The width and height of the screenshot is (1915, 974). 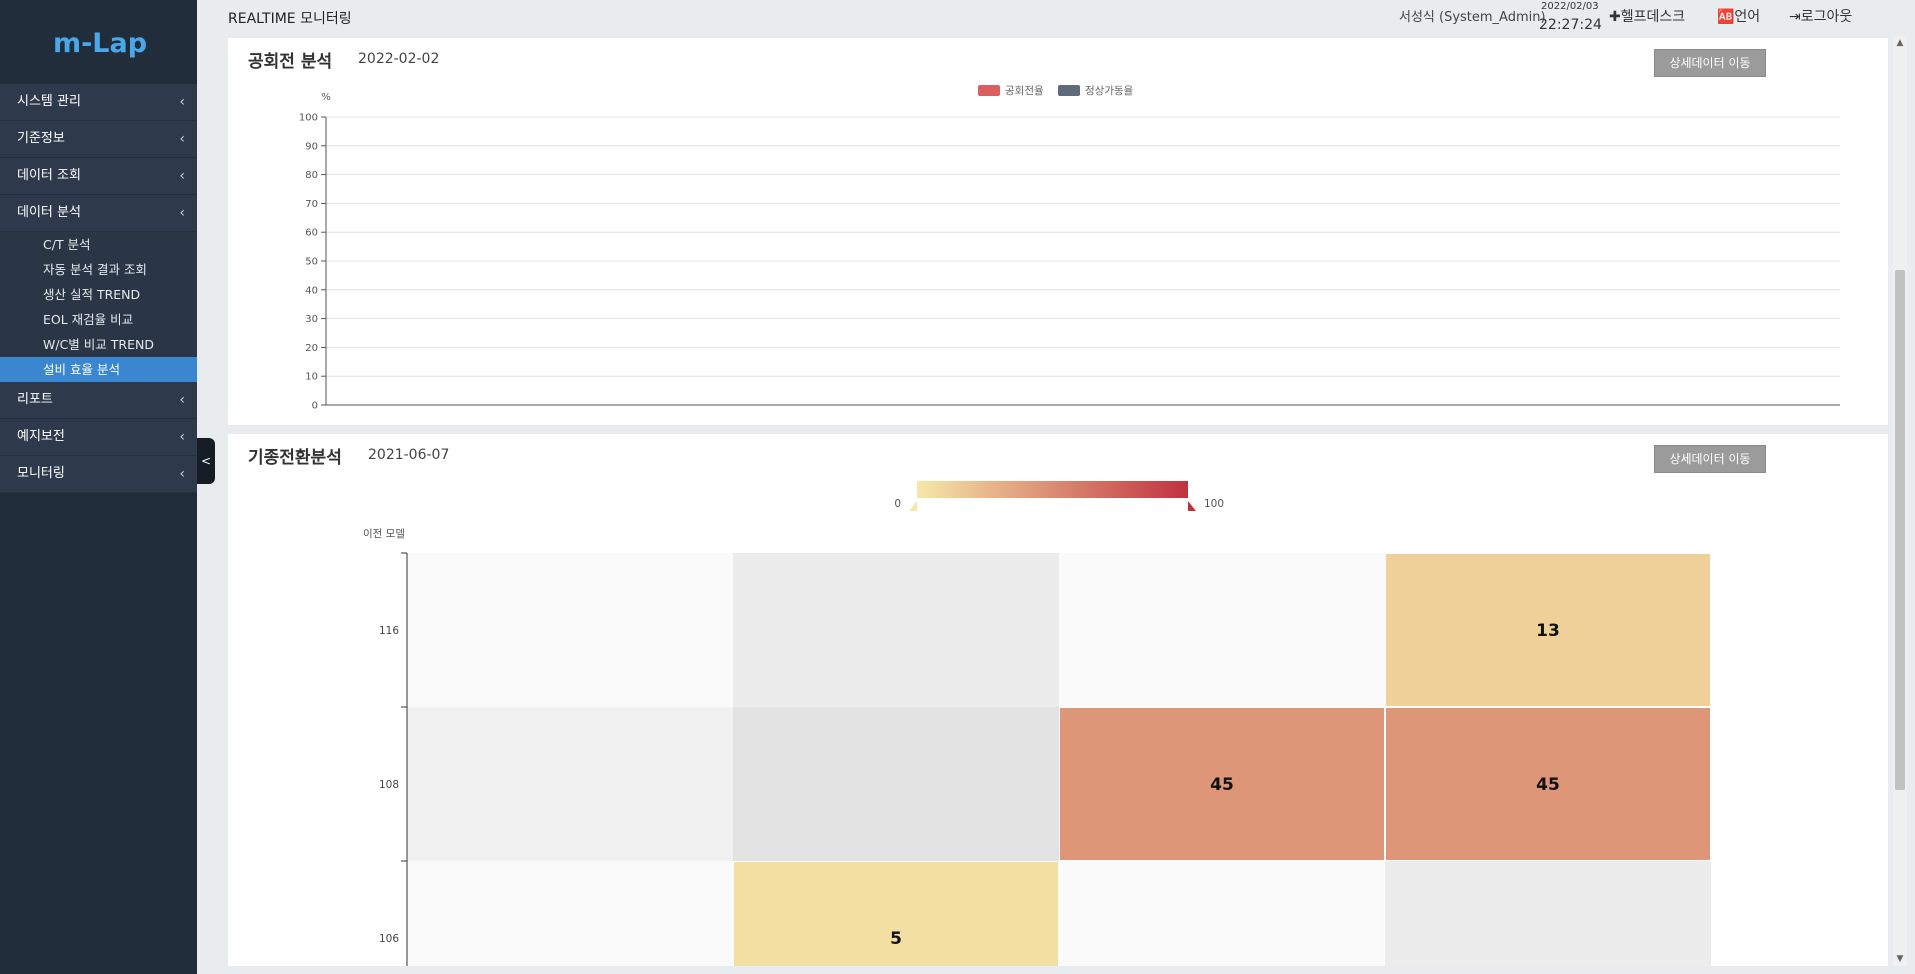 What do you see at coordinates (98, 213) in the screenshot?
I see `sidebar-item-analysis: 데이터 분석 ‹` at bounding box center [98, 213].